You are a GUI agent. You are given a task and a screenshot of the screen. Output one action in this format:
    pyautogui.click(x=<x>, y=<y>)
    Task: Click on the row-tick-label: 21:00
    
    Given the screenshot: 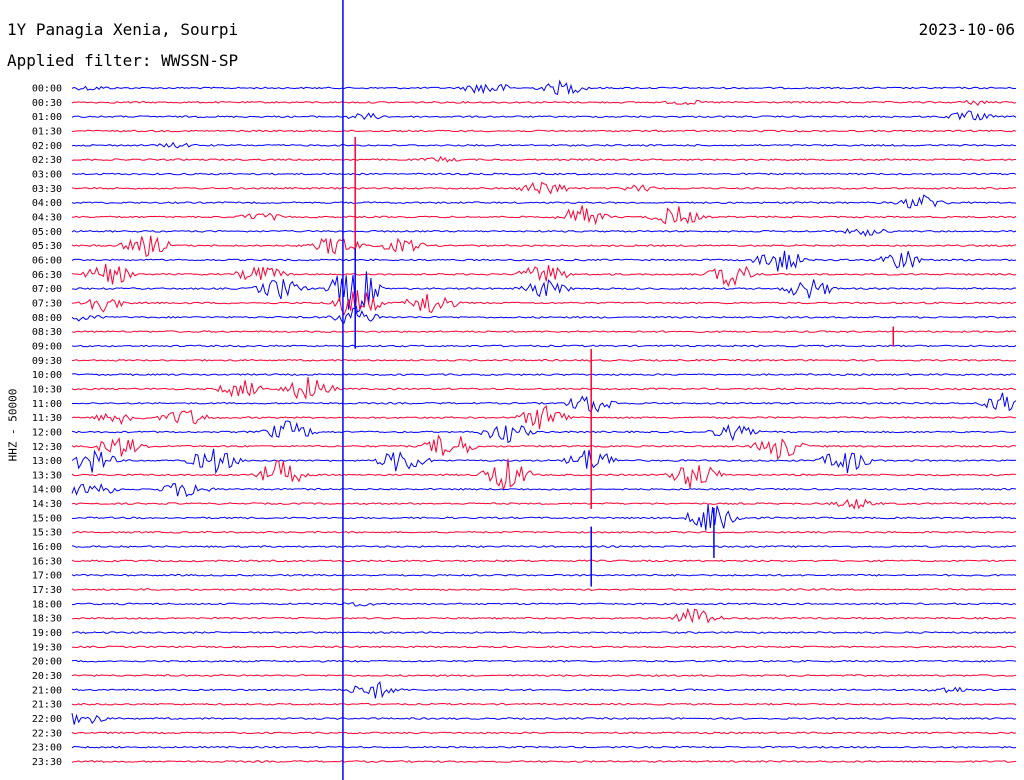 What is the action you would take?
    pyautogui.click(x=47, y=690)
    